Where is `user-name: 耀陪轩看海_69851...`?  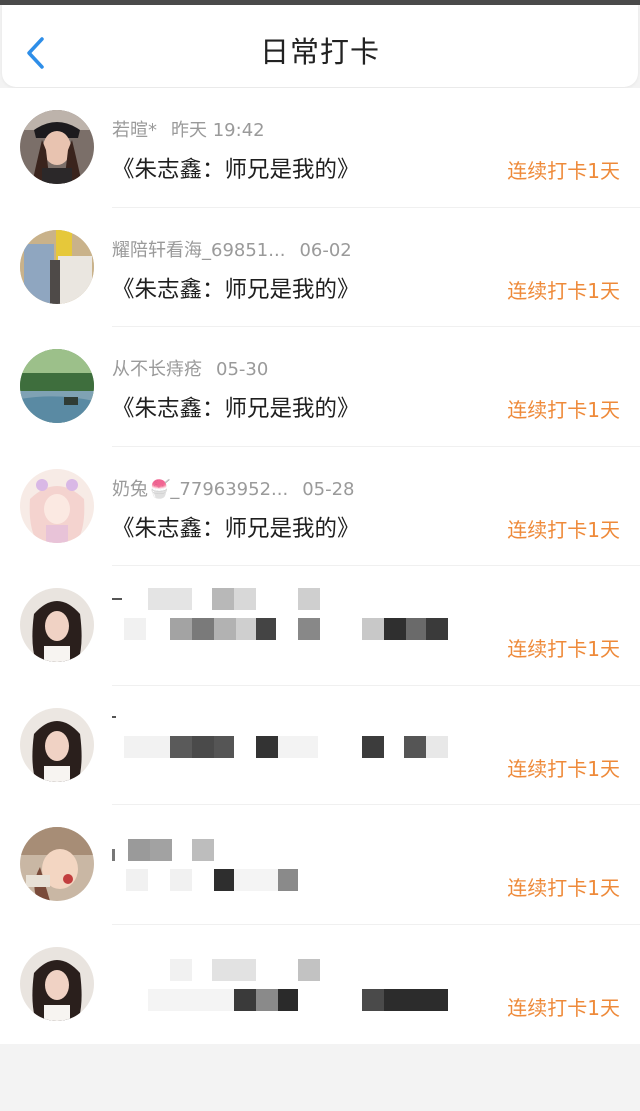
user-name: 耀陪轩看海_69851... is located at coordinates (198, 250).